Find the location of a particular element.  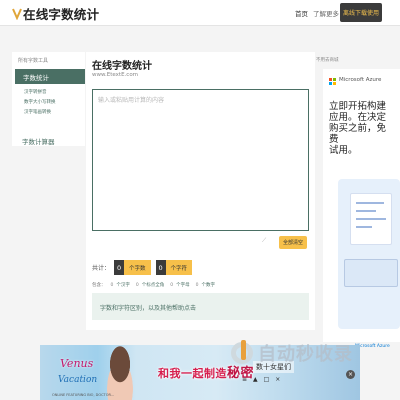

clear-all-button: 全部清空 is located at coordinates (293, 242).